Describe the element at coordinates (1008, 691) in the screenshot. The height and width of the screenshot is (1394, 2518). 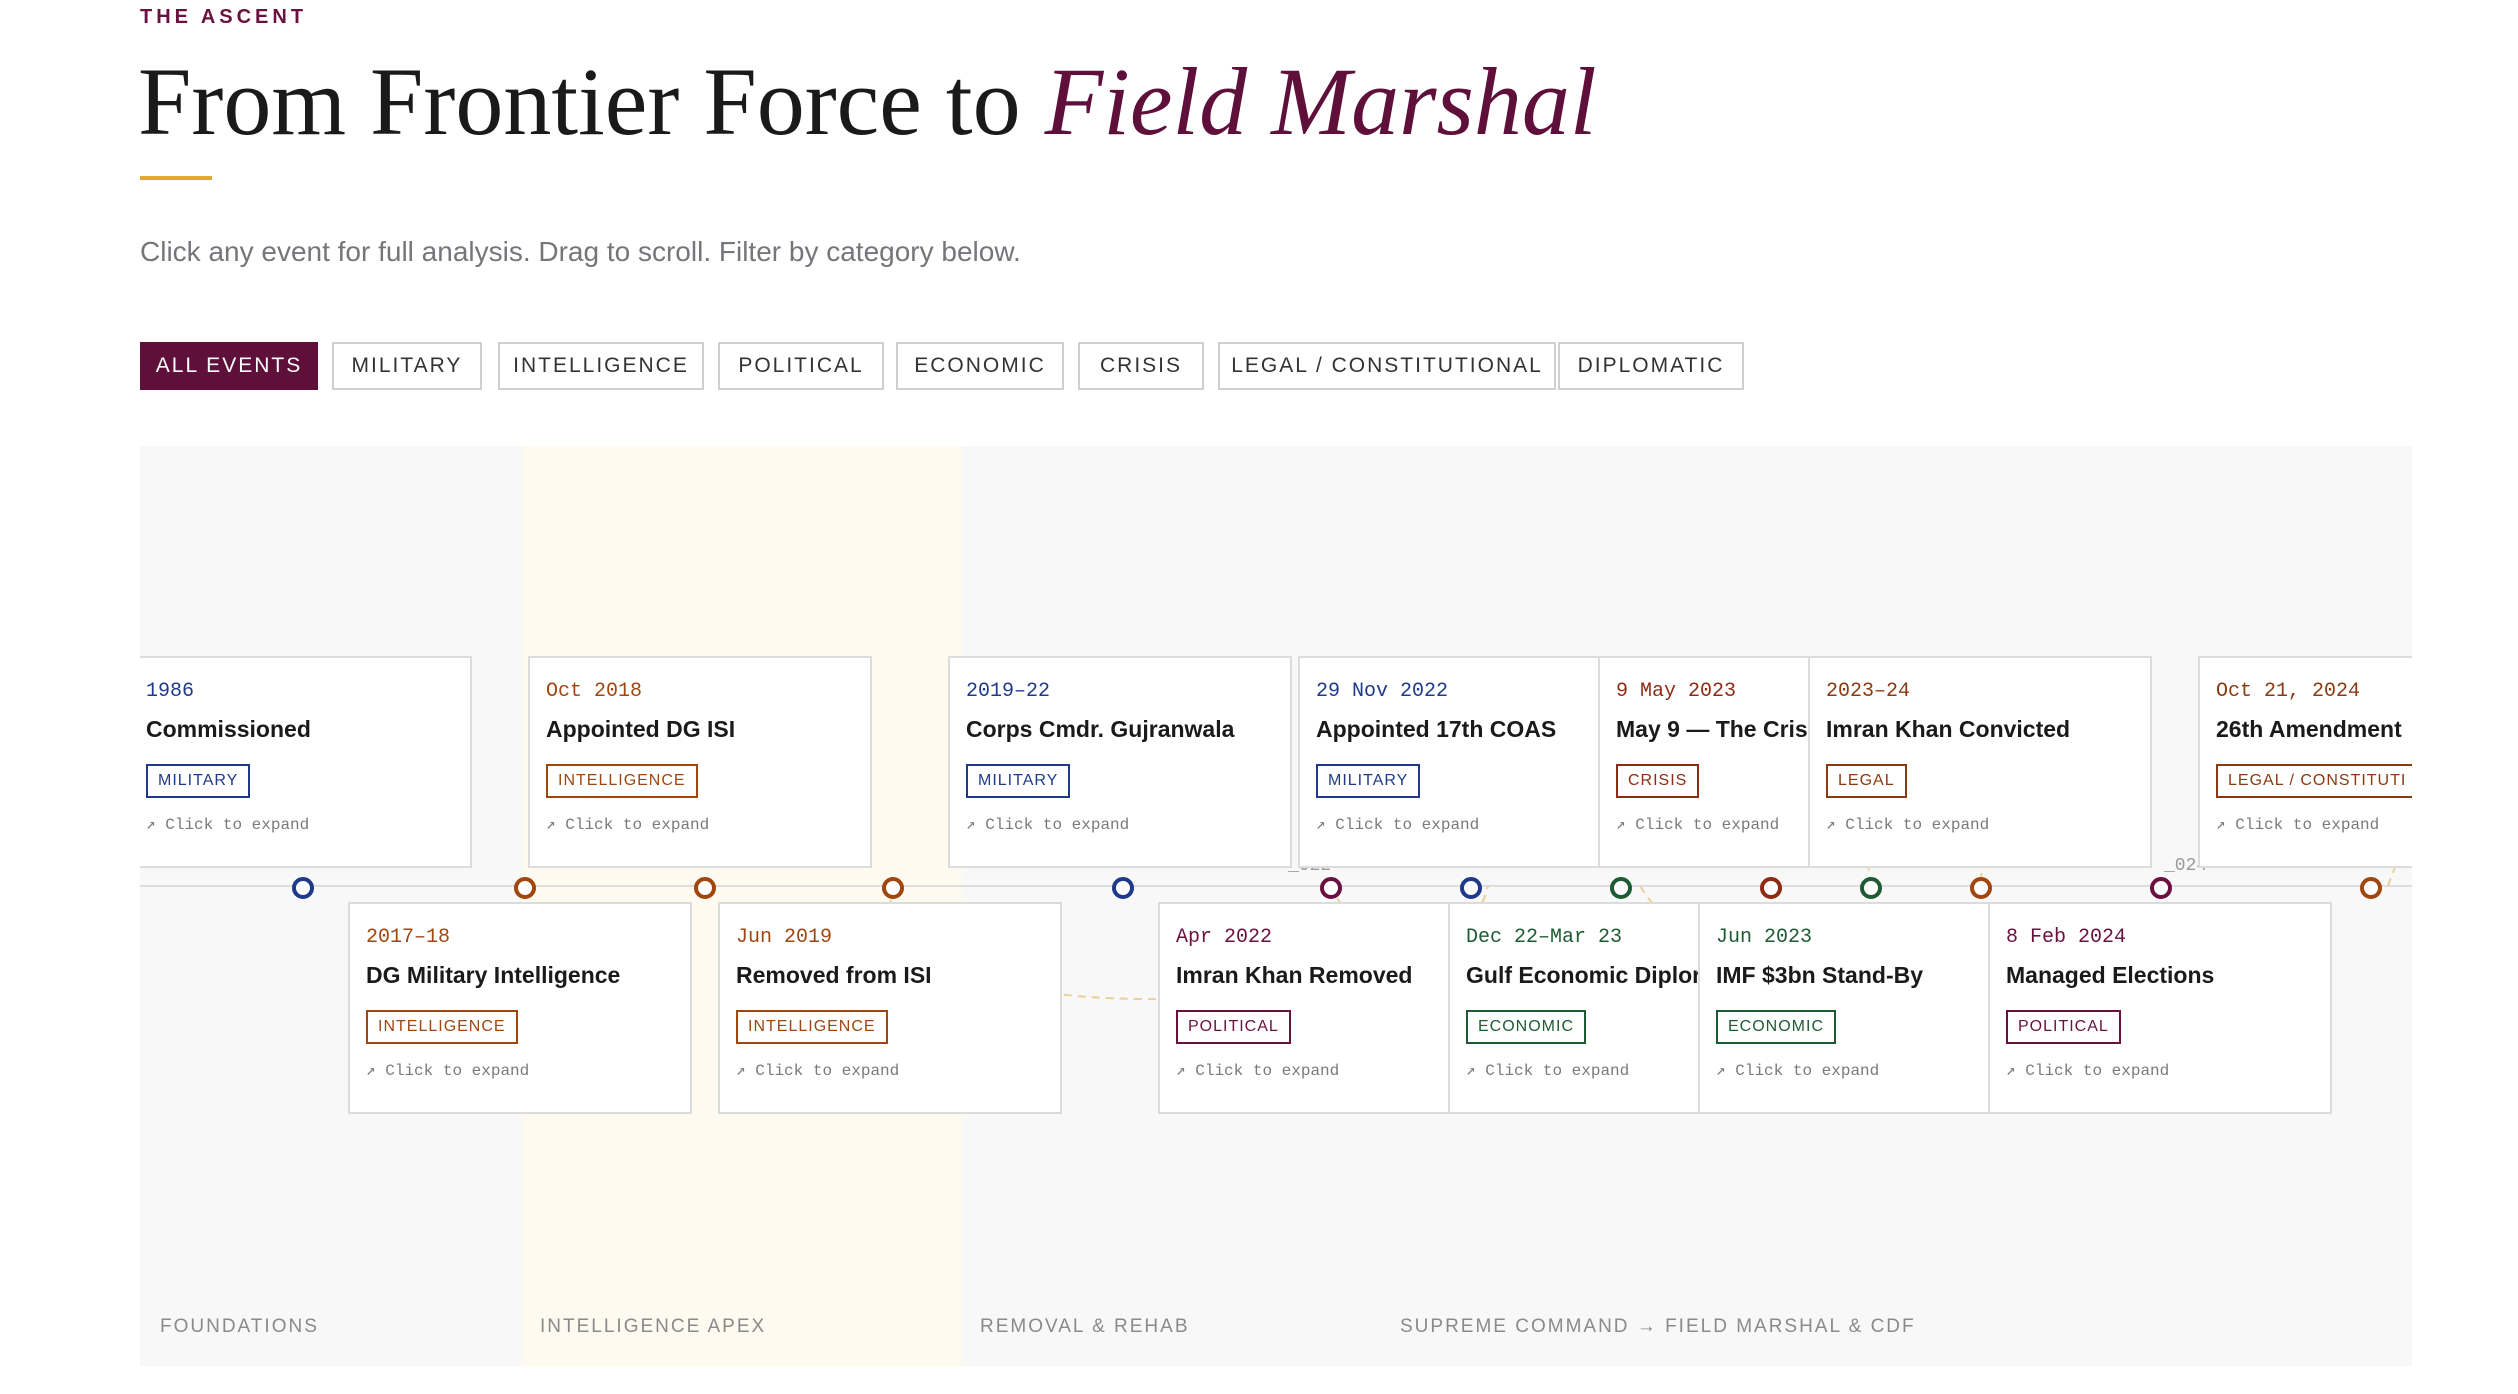
I see `event-date: 2019–22` at that location.